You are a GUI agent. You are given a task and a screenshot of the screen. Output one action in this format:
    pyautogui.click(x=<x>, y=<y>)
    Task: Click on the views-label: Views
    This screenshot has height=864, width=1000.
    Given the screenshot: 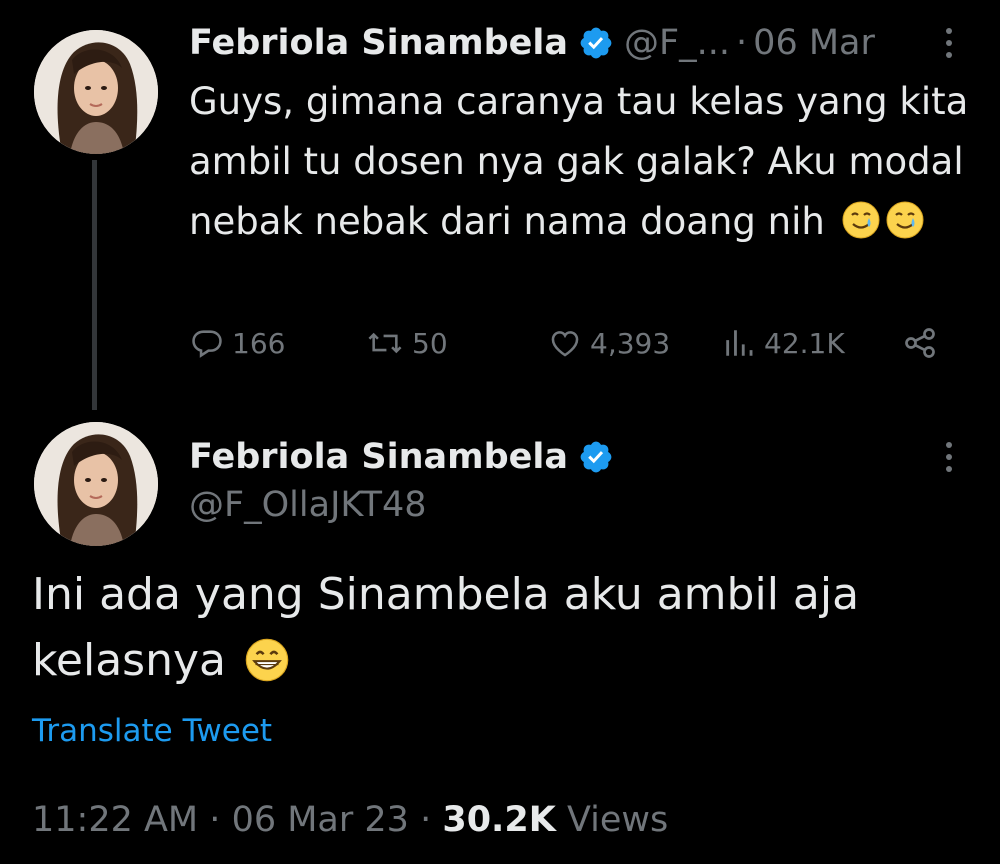 What is the action you would take?
    pyautogui.click(x=617, y=820)
    